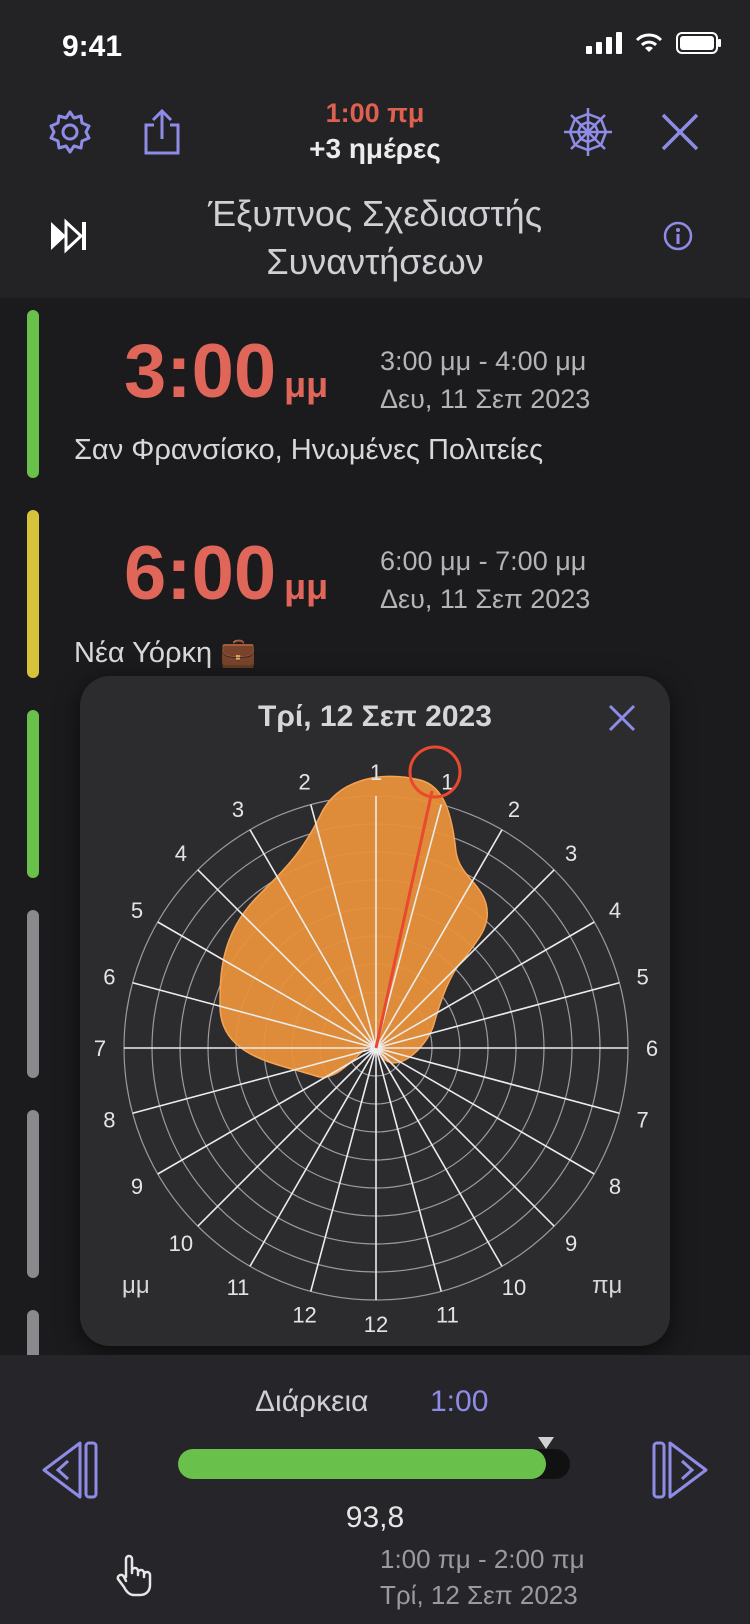  What do you see at coordinates (485, 580) in the screenshot?
I see `event-range: 6:00 μμ - 7:00 μμ Δευ, 11 Σεπ 2023` at bounding box center [485, 580].